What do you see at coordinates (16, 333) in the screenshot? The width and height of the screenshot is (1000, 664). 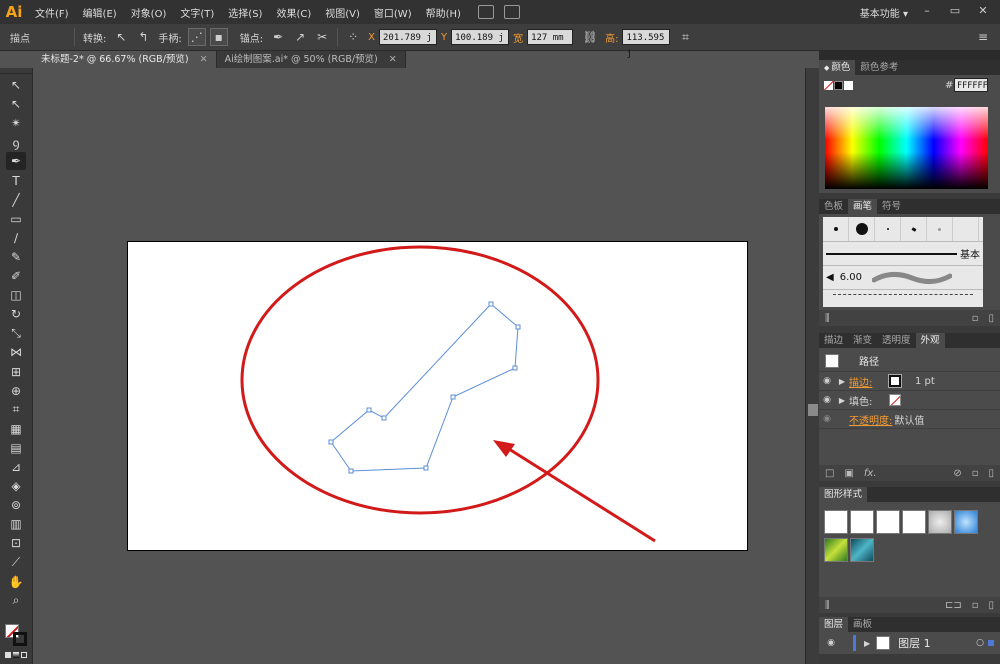 I see `scale-tool: ⤡` at bounding box center [16, 333].